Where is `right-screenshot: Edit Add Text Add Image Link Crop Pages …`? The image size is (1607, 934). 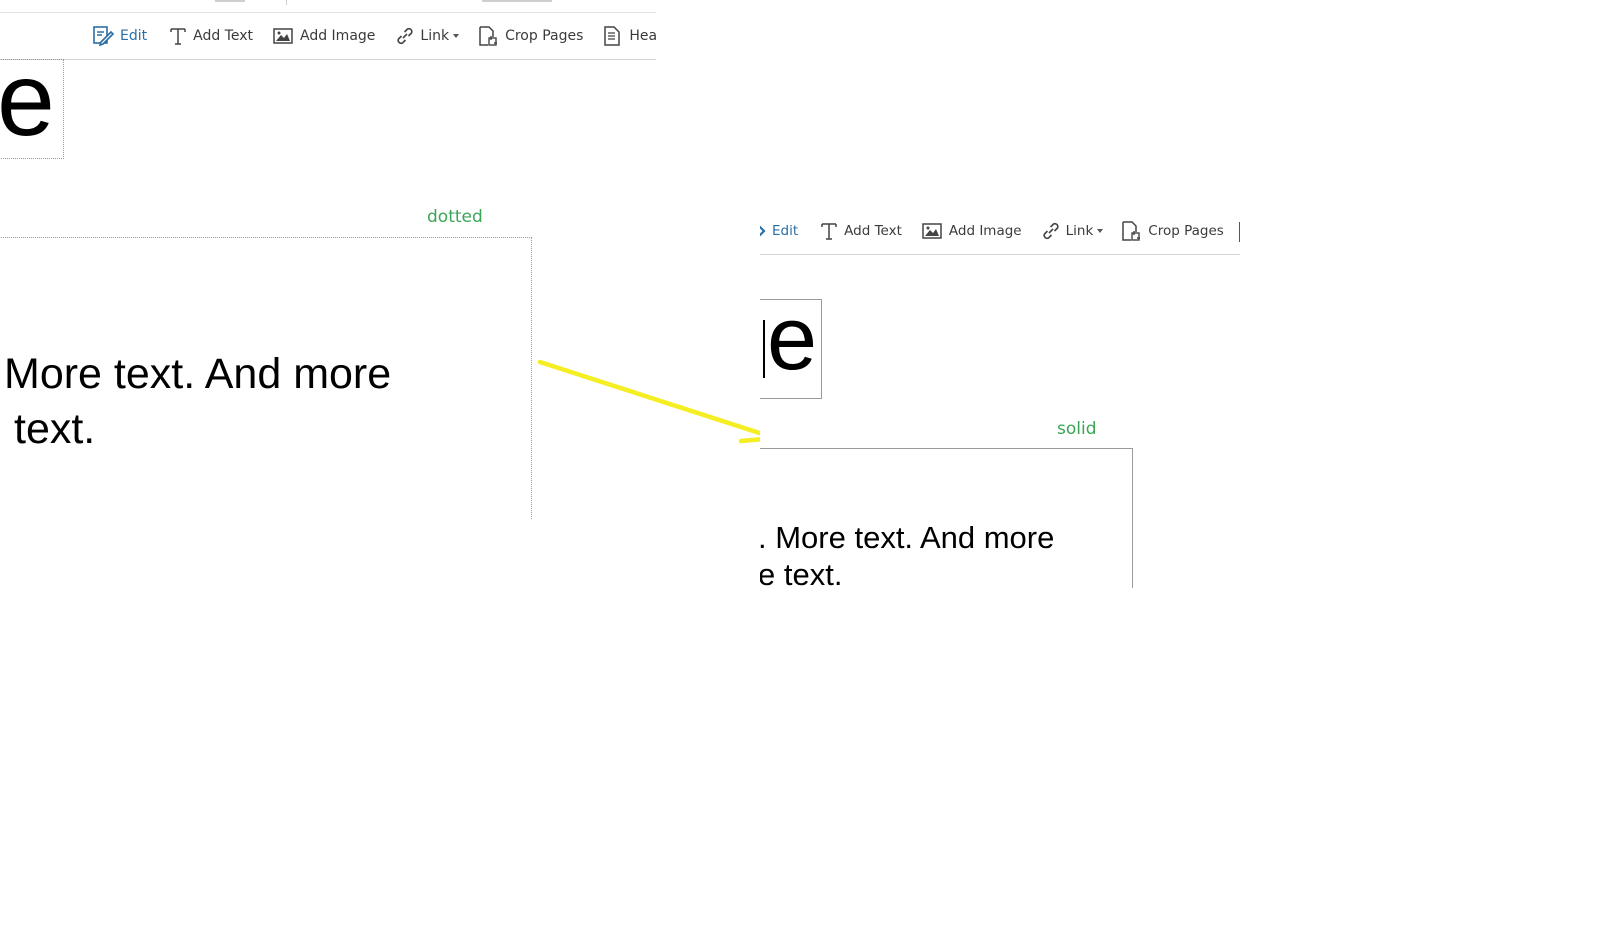
right-screenshot: Edit Add Text Add Image Link Crop Pages … is located at coordinates (1000, 400).